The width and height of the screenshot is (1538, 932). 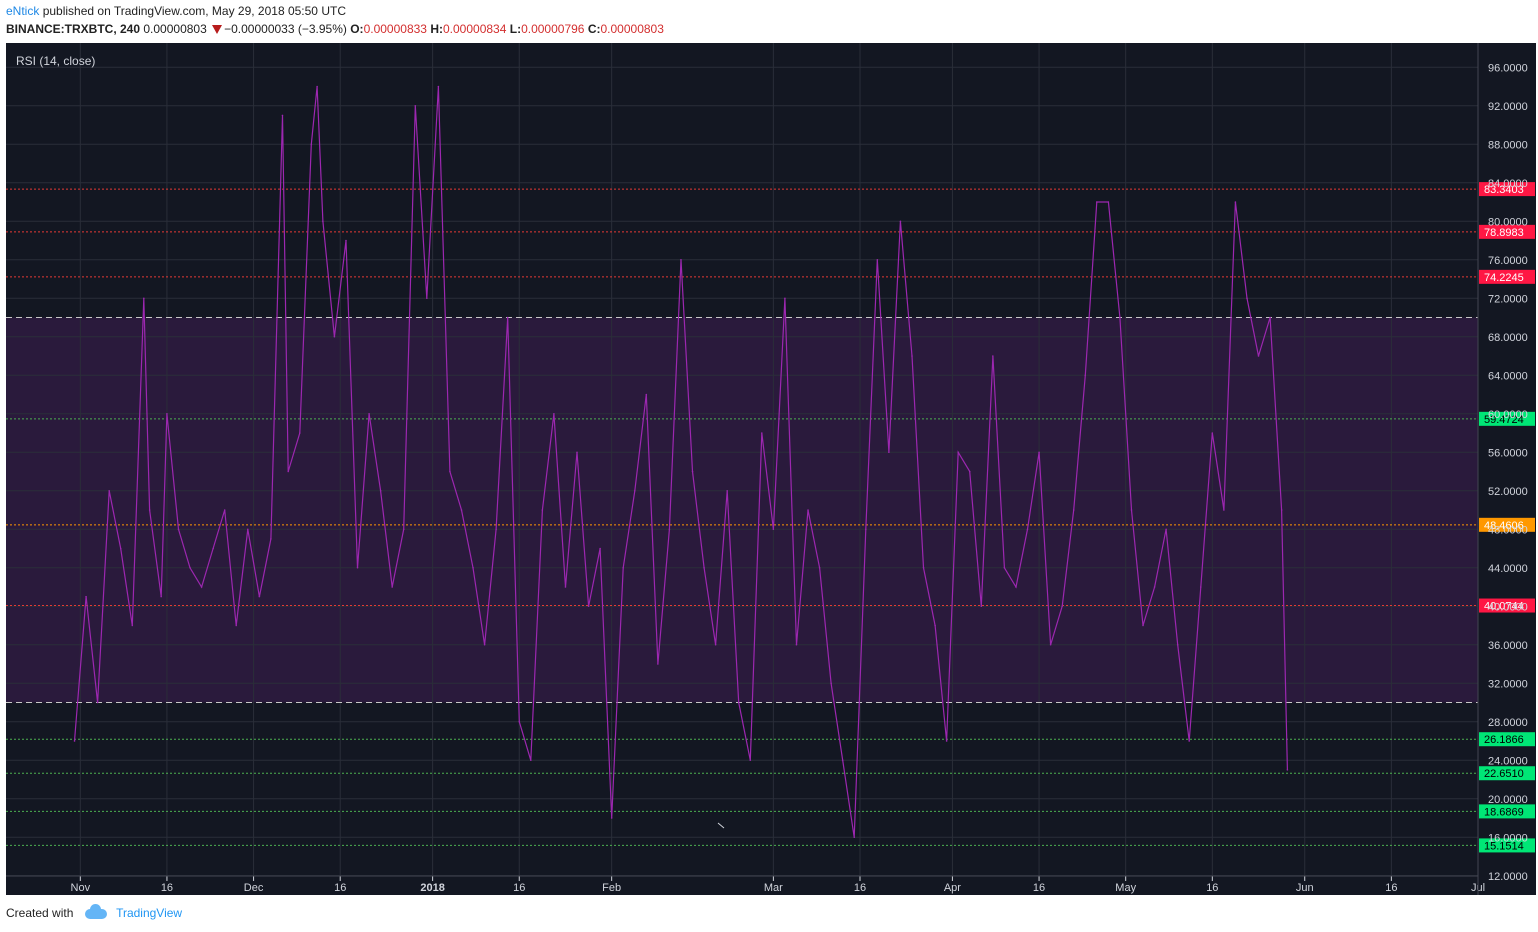 I want to click on x-tick-label: Mar, so click(x=773, y=888).